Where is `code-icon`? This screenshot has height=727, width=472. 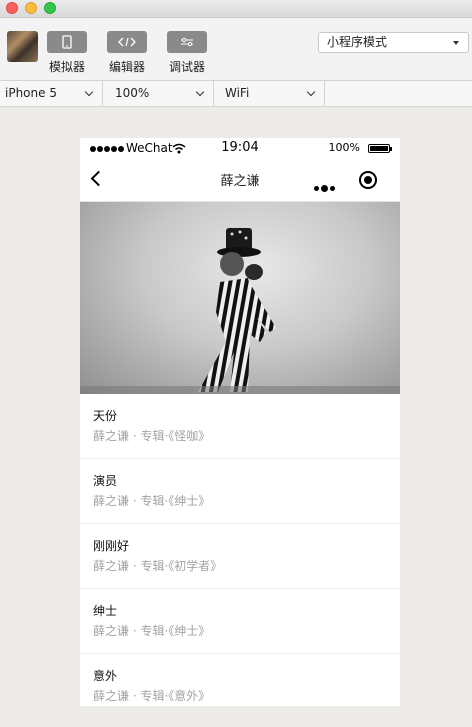
code-icon is located at coordinates (127, 42).